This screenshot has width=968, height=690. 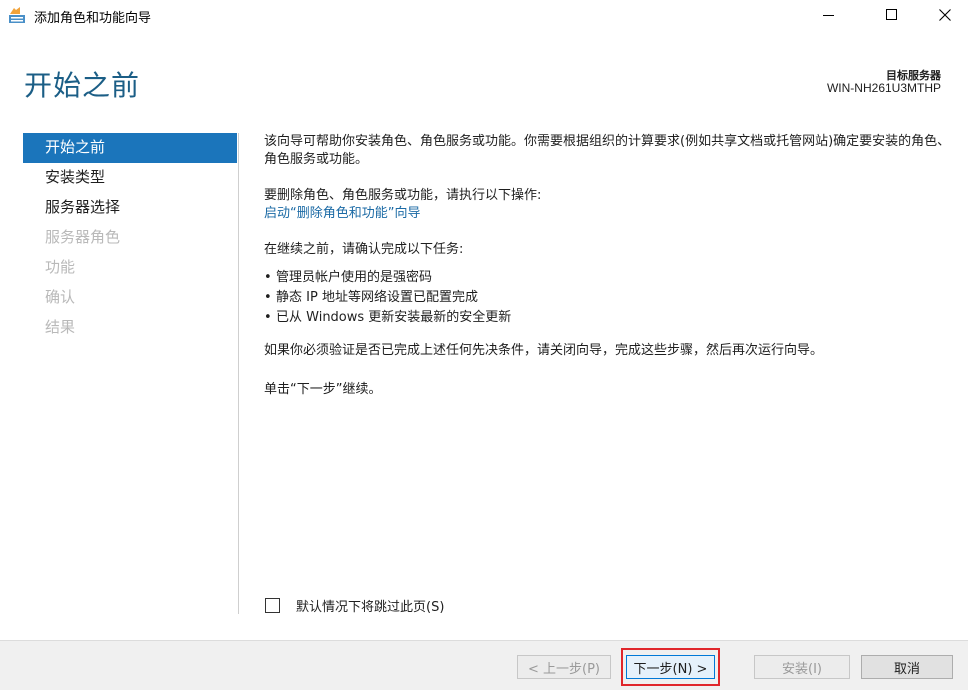 I want to click on window-title: 添加角色和功能向导, so click(x=93, y=18).